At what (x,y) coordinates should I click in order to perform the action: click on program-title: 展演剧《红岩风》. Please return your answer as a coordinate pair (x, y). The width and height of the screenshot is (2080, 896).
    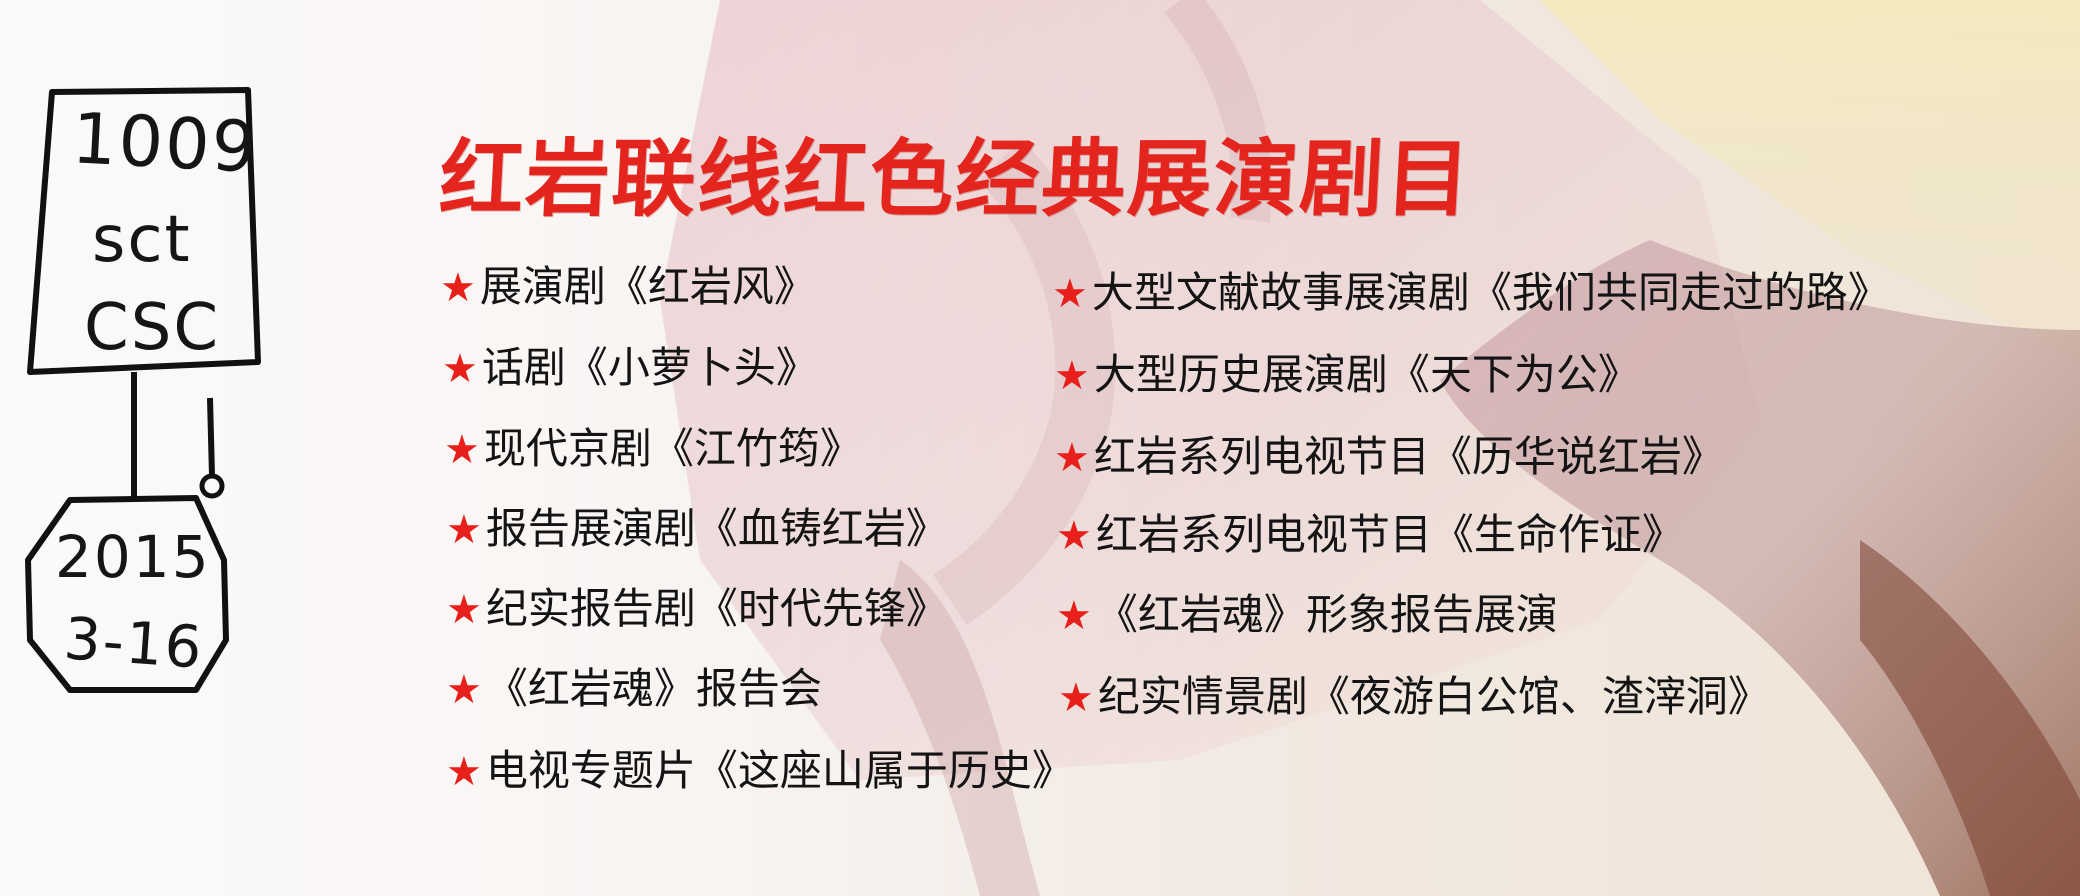
    Looking at the image, I should click on (647, 286).